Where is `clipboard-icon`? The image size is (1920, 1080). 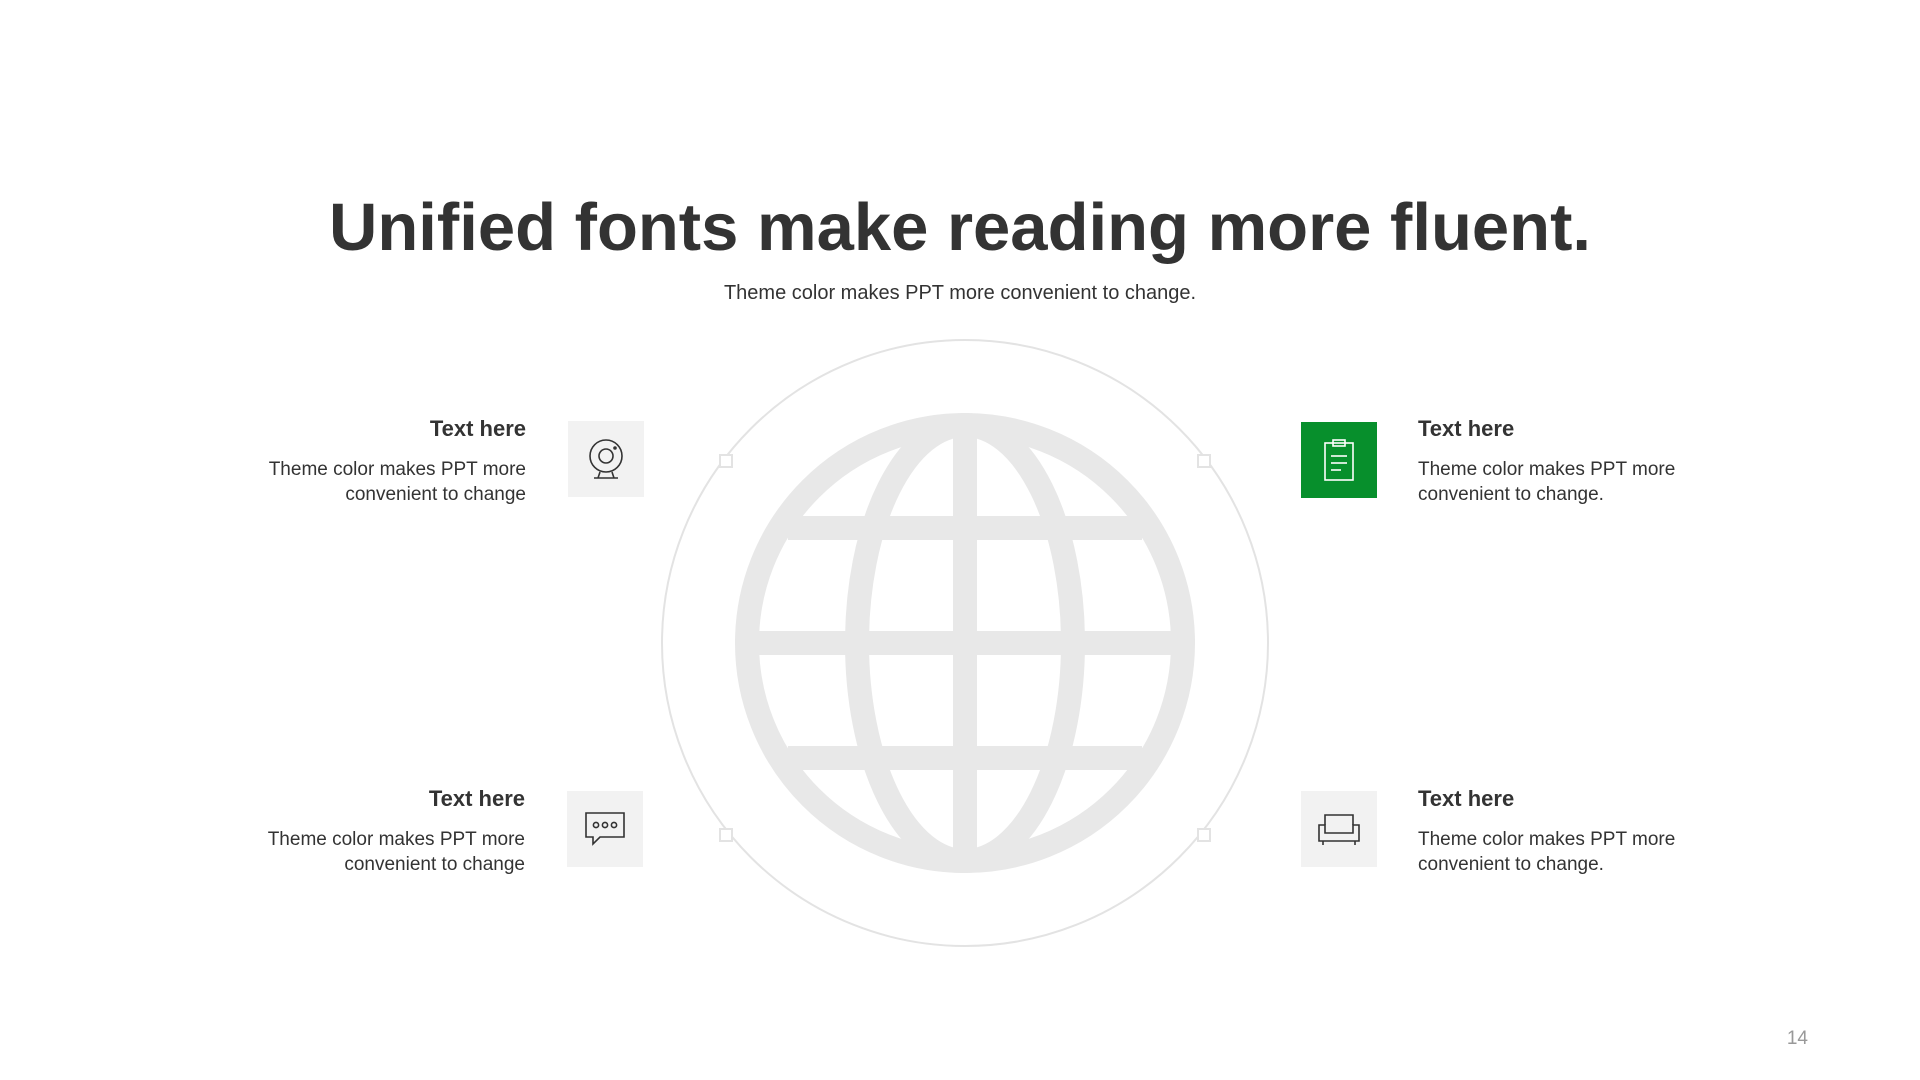
clipboard-icon is located at coordinates (1339, 460).